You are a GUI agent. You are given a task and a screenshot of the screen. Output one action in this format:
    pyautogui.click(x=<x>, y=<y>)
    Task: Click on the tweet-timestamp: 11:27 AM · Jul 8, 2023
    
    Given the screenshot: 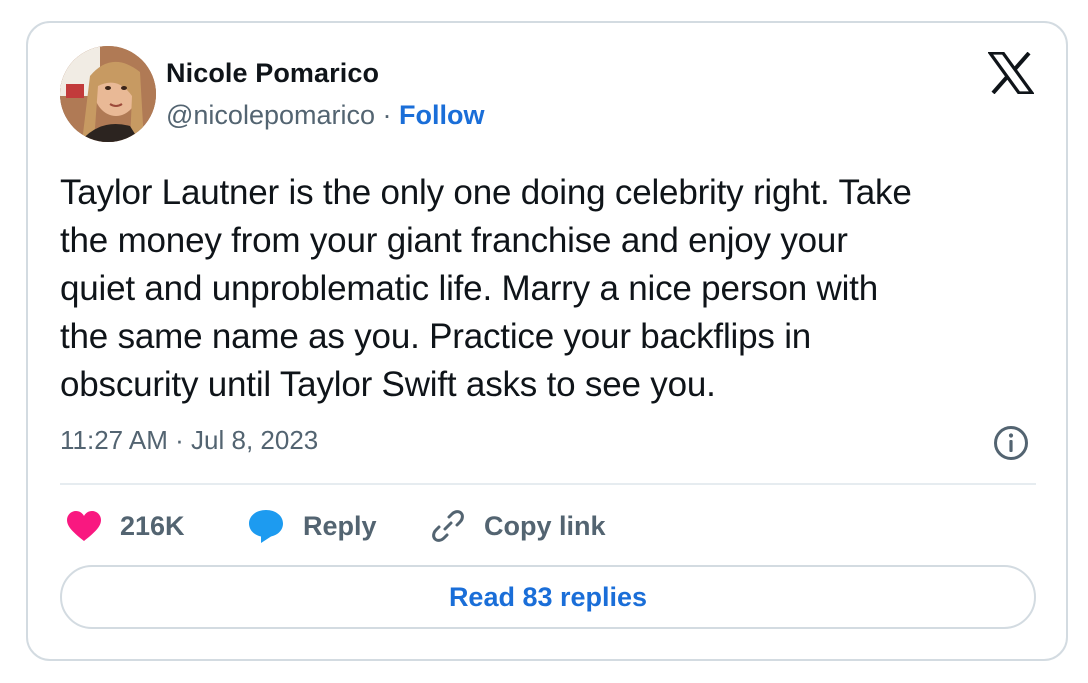 What is the action you would take?
    pyautogui.click(x=189, y=440)
    